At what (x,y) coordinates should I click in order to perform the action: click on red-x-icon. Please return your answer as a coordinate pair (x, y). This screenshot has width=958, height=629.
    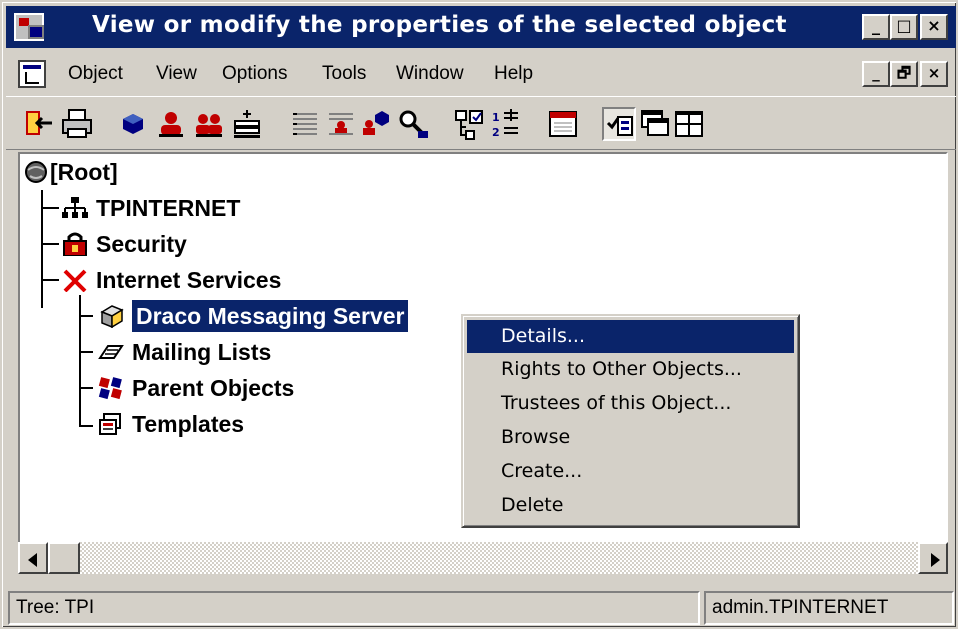
    Looking at the image, I should click on (75, 280).